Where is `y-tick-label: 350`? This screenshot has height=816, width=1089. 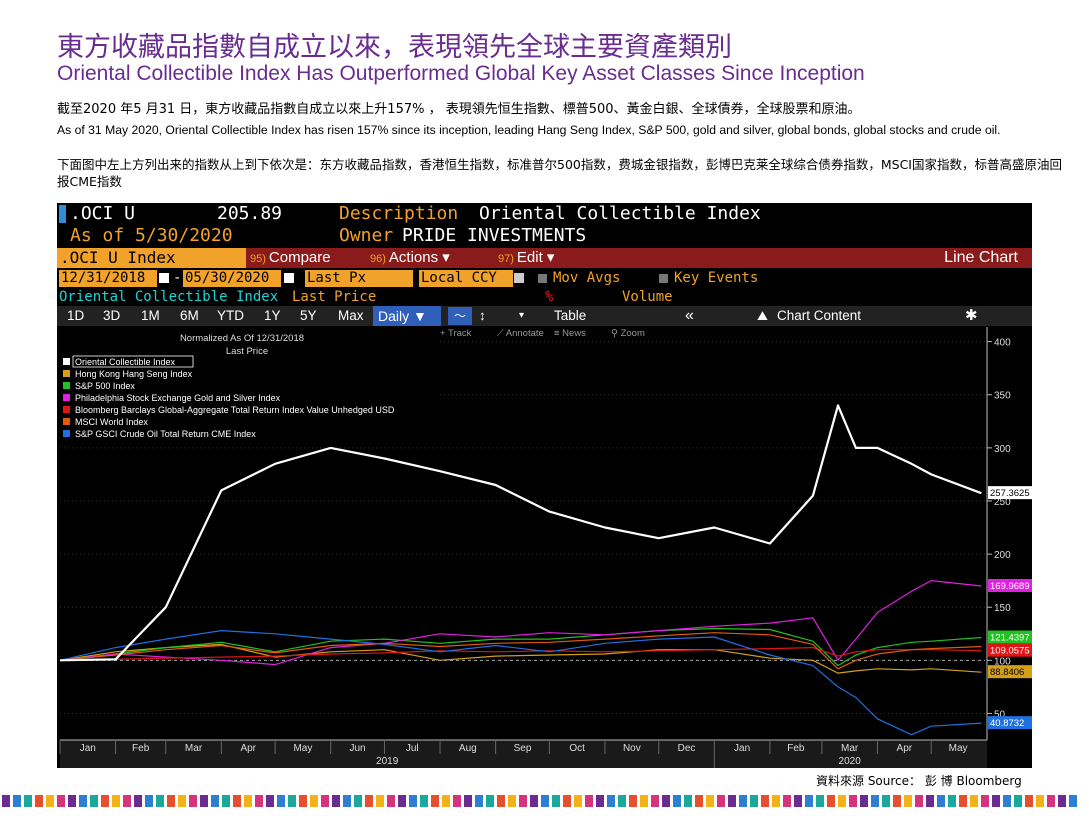
y-tick-label: 350 is located at coordinates (1002, 396).